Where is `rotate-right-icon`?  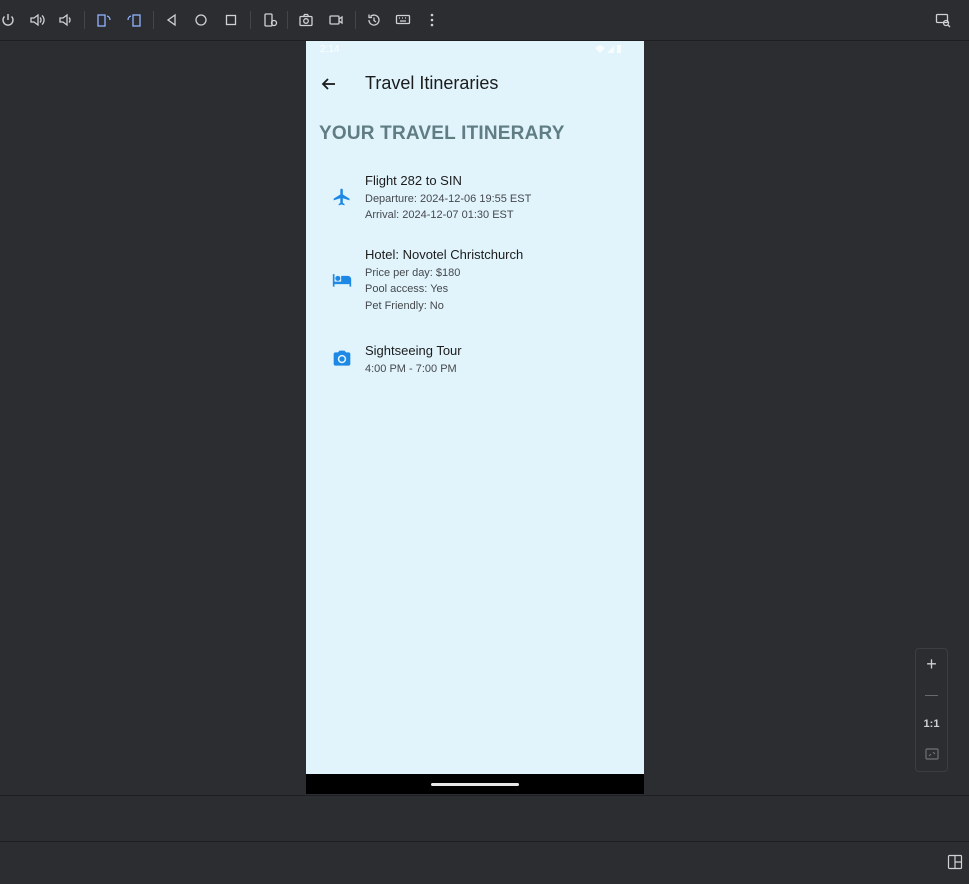 rotate-right-icon is located at coordinates (134, 20).